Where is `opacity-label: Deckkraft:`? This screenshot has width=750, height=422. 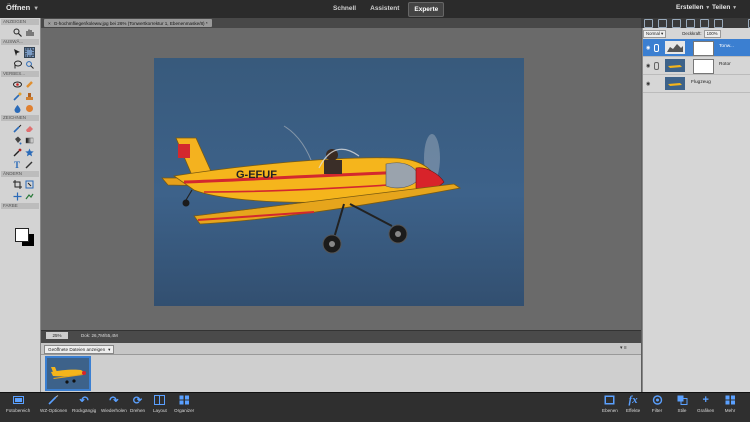
opacity-label: Deckkraft: is located at coordinates (692, 33).